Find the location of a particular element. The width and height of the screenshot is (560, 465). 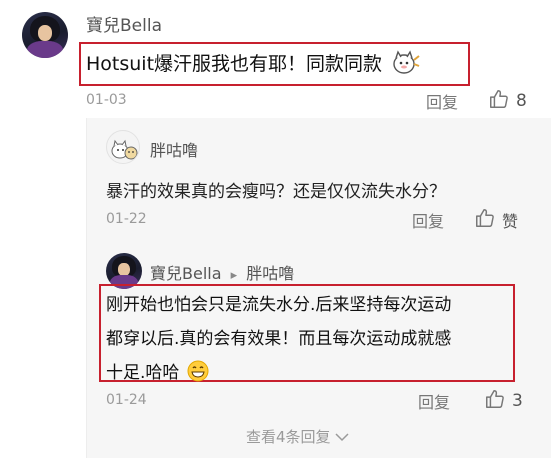

reply-author-name: 寶兒Bella is located at coordinates (186, 273).